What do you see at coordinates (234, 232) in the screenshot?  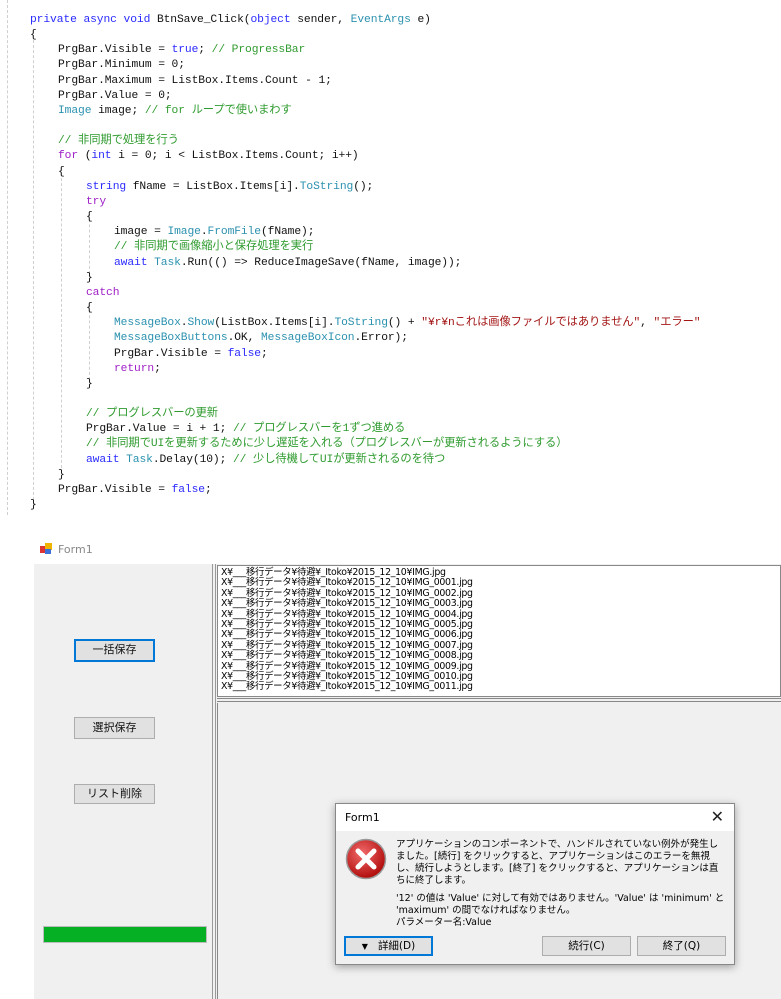 I see `code-token: FromFile` at bounding box center [234, 232].